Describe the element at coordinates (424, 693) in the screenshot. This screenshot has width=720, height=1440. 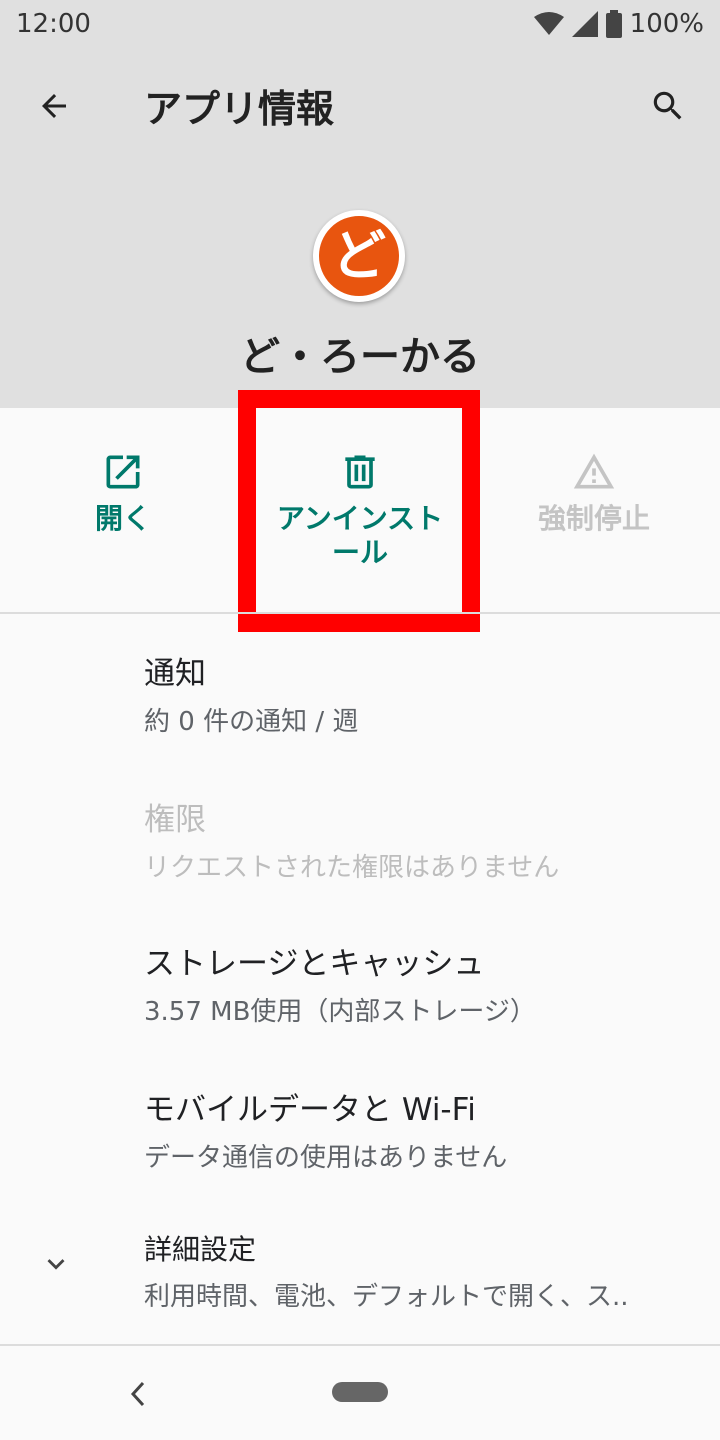
I see `notifications-item: 通知 約 0 件の通知 / 週` at that location.